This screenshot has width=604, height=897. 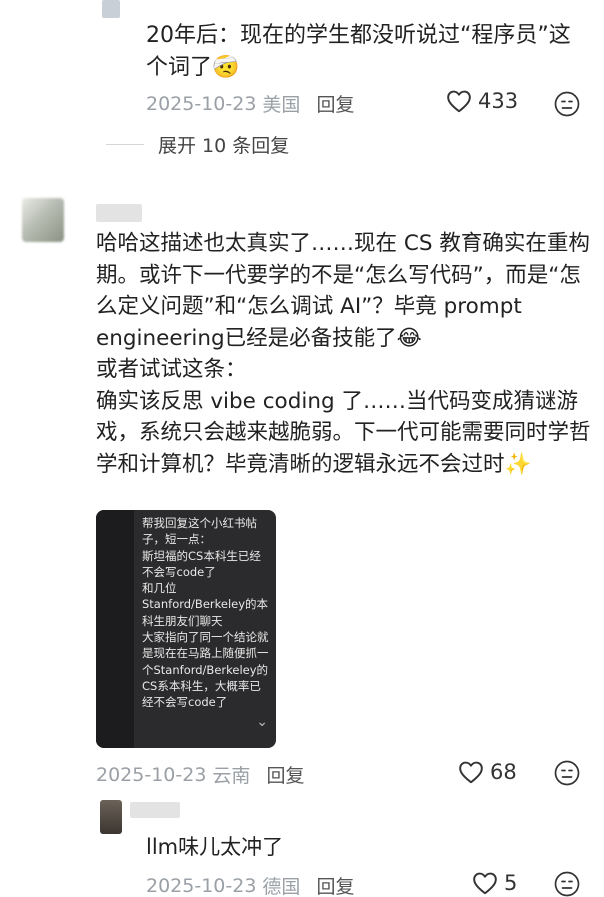 What do you see at coordinates (358, 51) in the screenshot?
I see `comment-text: 20年后：现在的学生都没听说过“程序员”这个词了🤕` at bounding box center [358, 51].